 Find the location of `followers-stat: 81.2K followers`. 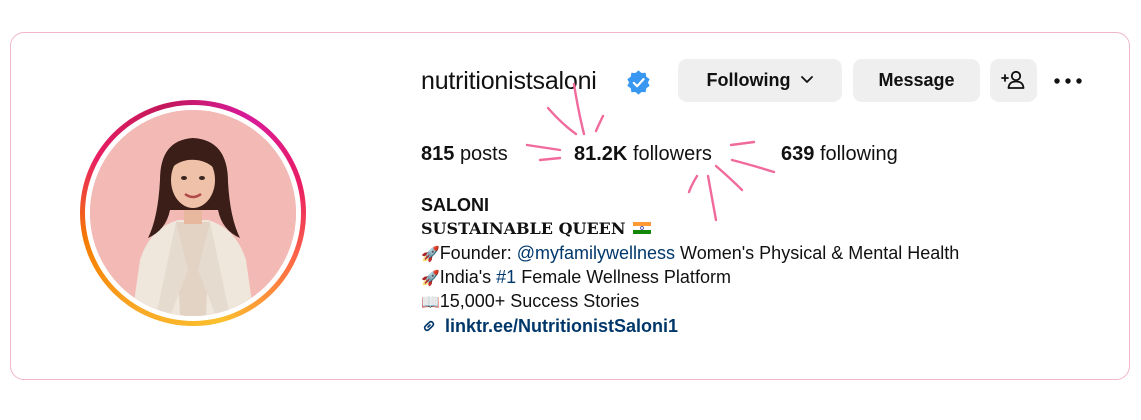

followers-stat: 81.2K followers is located at coordinates (643, 154).